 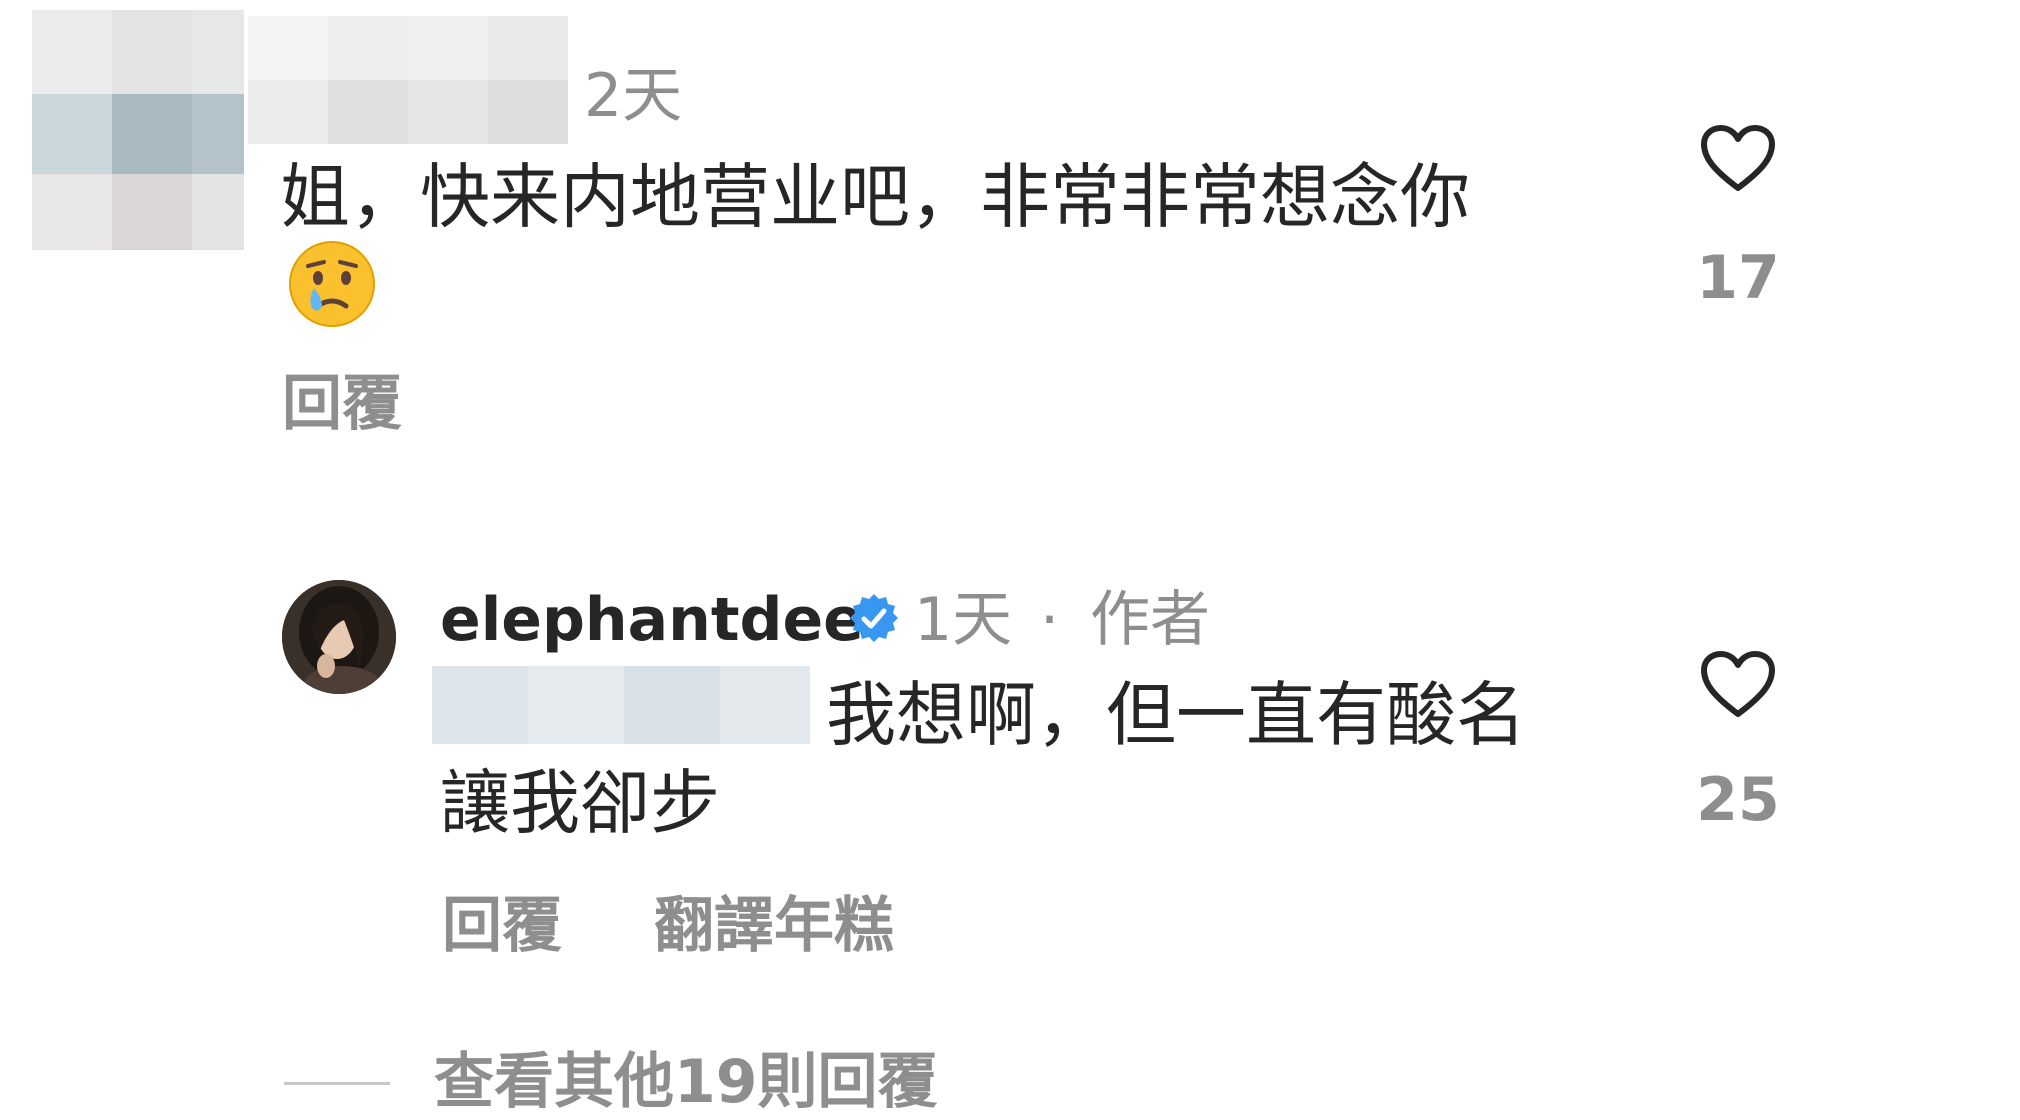 I want to click on view-replies-divider, so click(x=337, y=1083).